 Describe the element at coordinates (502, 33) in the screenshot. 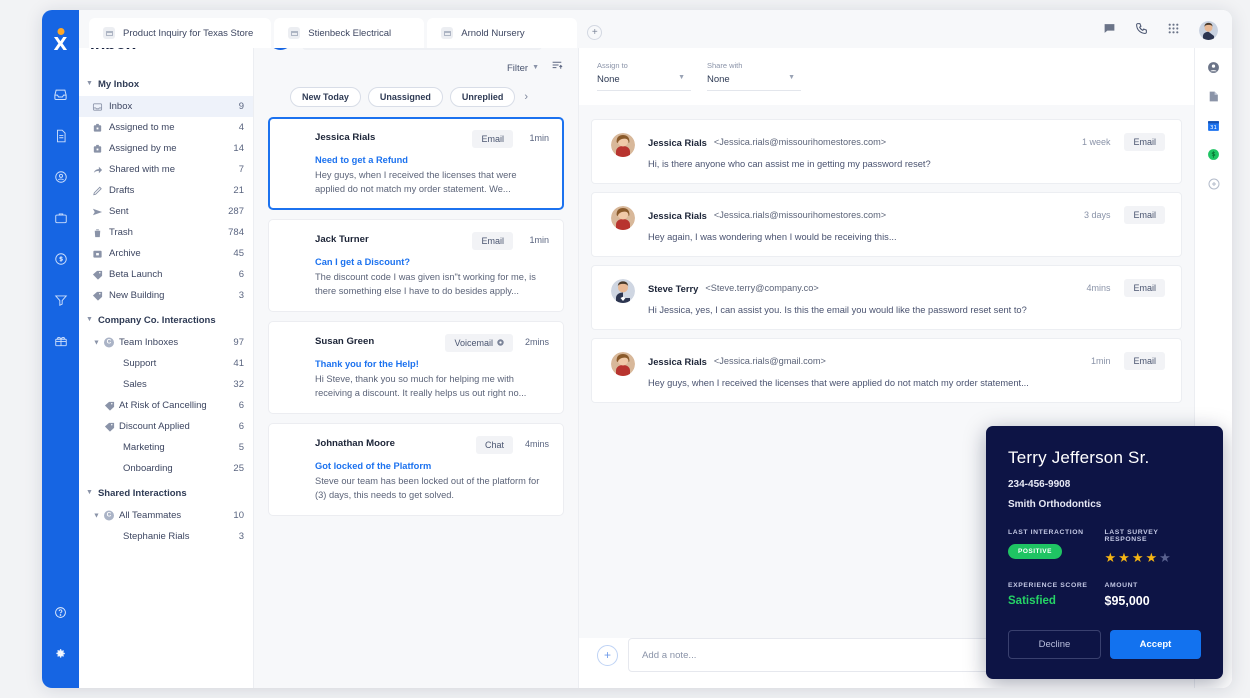

I see `tab-arnold-nursery: Arnold Nursery` at that location.